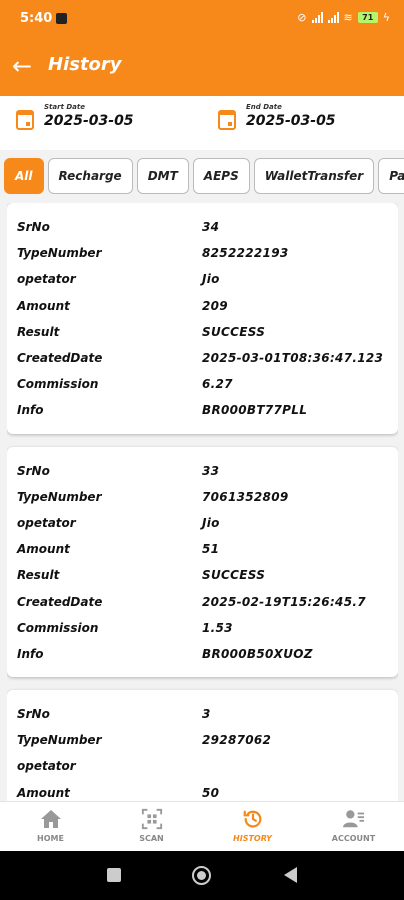 The image size is (404, 900). I want to click on row-srno: SrNo 33, so click(118, 470).